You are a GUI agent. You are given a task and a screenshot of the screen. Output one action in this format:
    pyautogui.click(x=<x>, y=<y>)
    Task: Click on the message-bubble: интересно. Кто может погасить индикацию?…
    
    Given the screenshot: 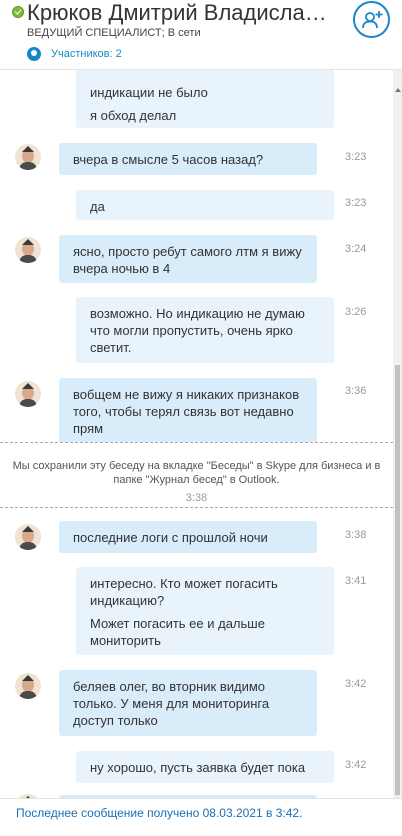 What is the action you would take?
    pyautogui.click(x=205, y=611)
    